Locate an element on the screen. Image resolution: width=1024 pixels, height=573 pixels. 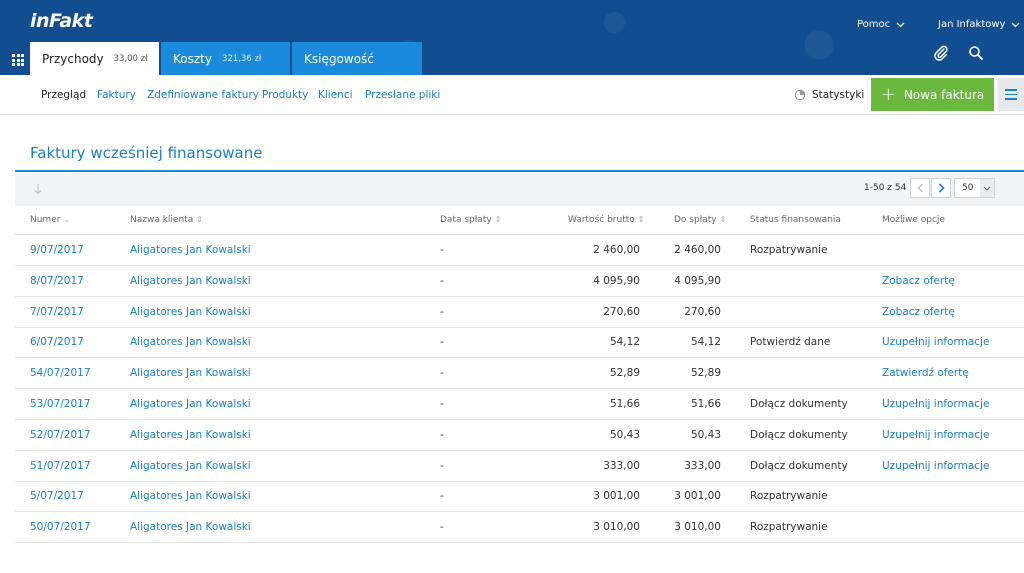
invoice-number-link: 54/07/2017 is located at coordinates (60, 373).